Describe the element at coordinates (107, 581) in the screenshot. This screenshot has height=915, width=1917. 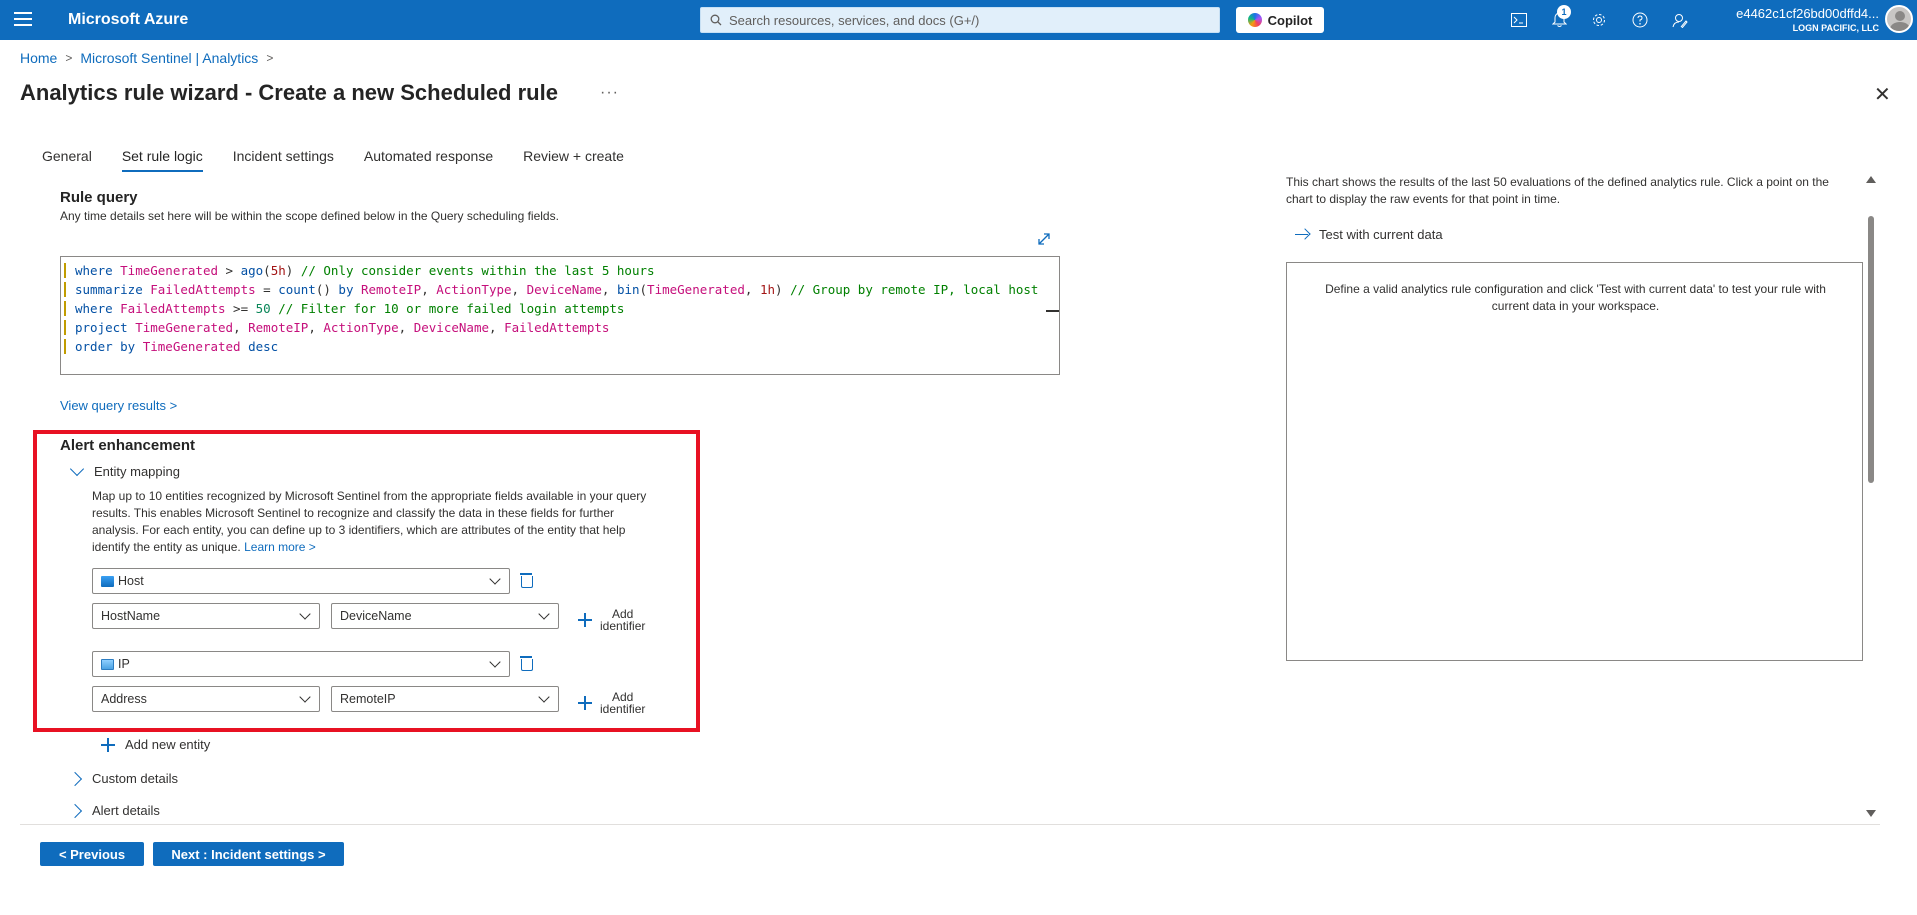
I see `host-icon` at that location.